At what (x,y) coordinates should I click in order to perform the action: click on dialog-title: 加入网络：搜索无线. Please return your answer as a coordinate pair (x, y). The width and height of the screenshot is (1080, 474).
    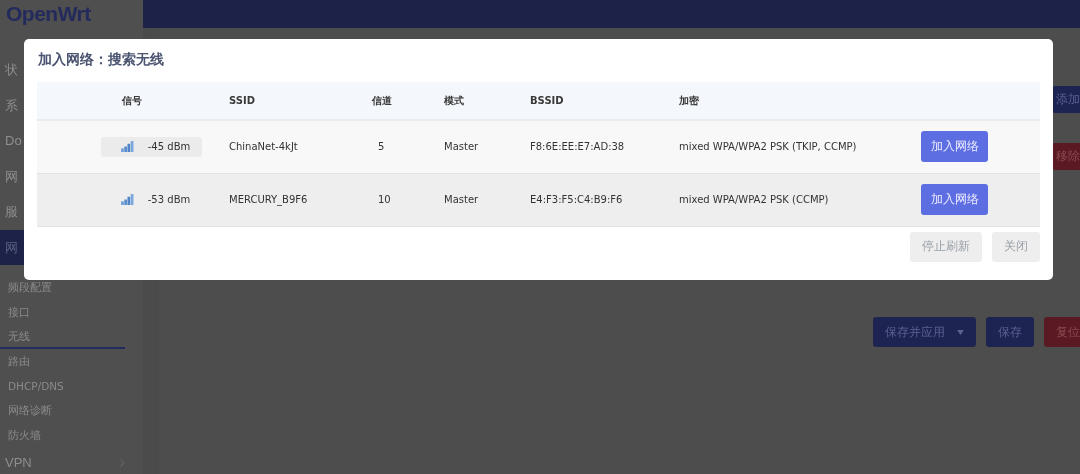
    Looking at the image, I should click on (101, 59).